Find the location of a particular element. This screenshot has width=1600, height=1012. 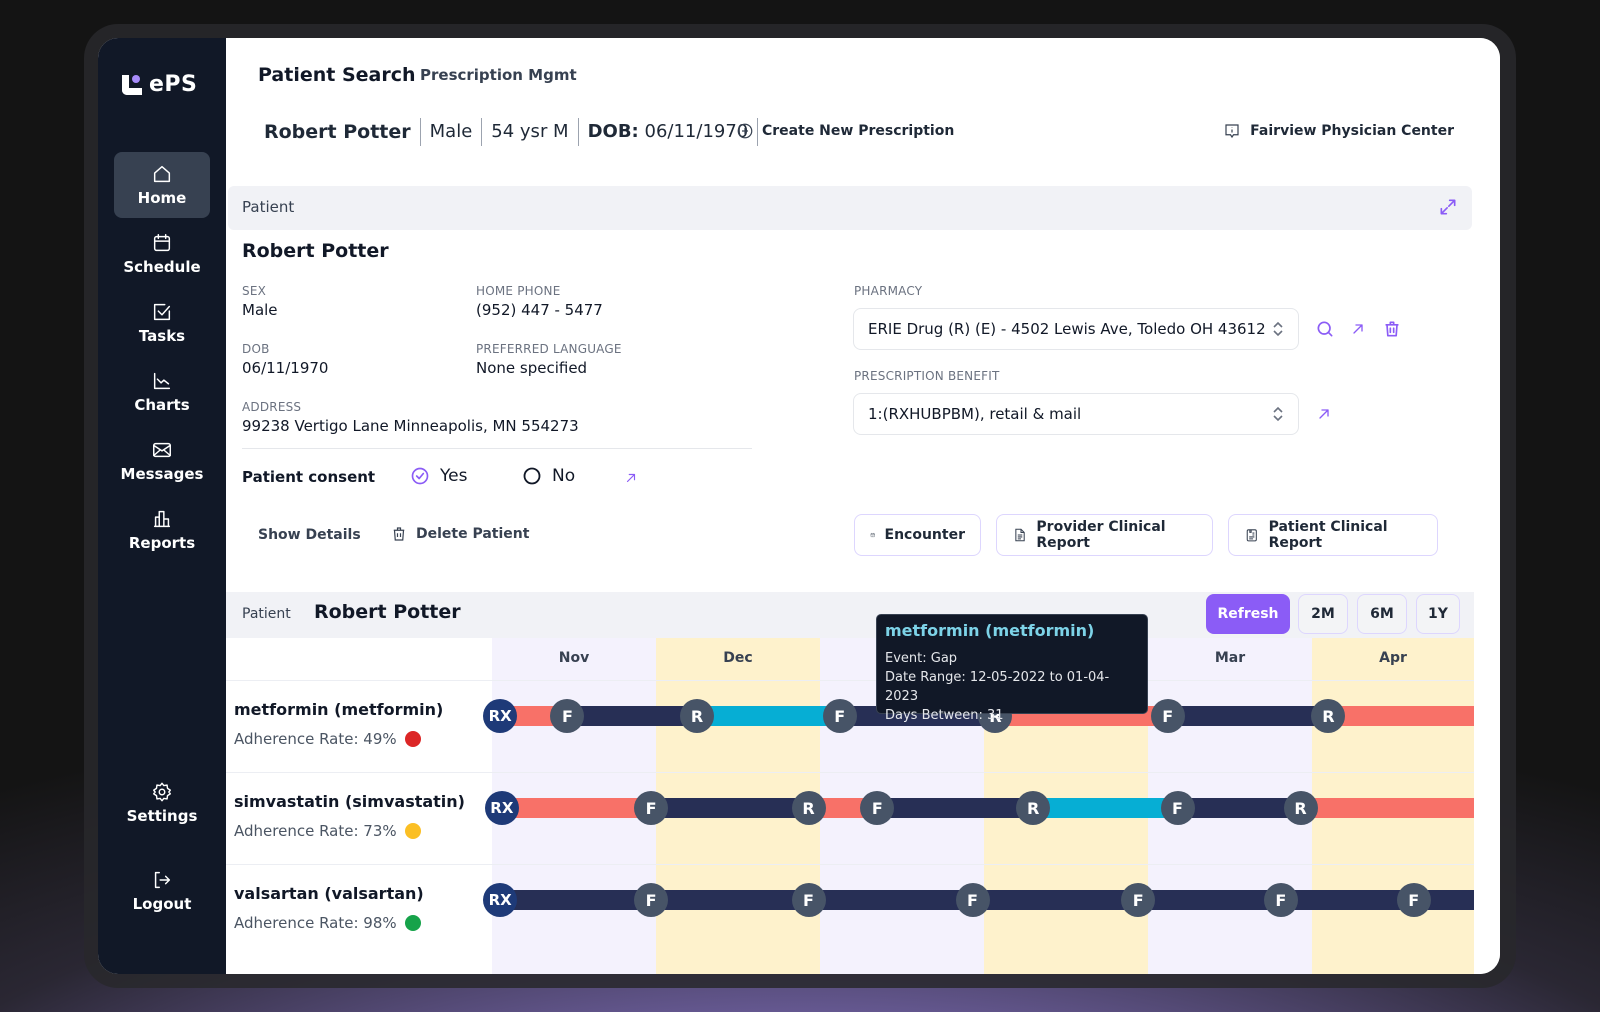

benefit-open-button is located at coordinates (1324, 416).